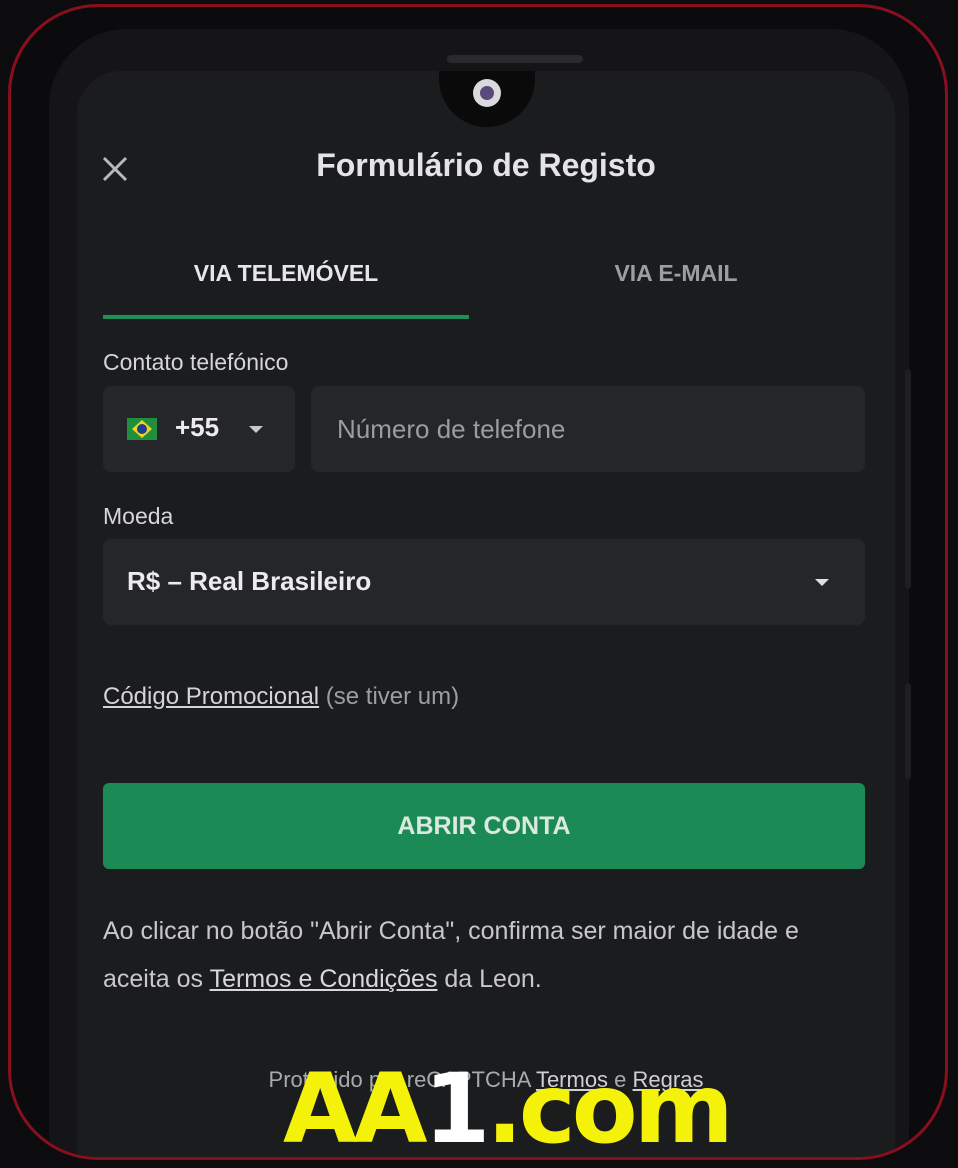 The image size is (958, 1168). Describe the element at coordinates (486, 165) in the screenshot. I see `page-title: Formulário de Registo` at that location.